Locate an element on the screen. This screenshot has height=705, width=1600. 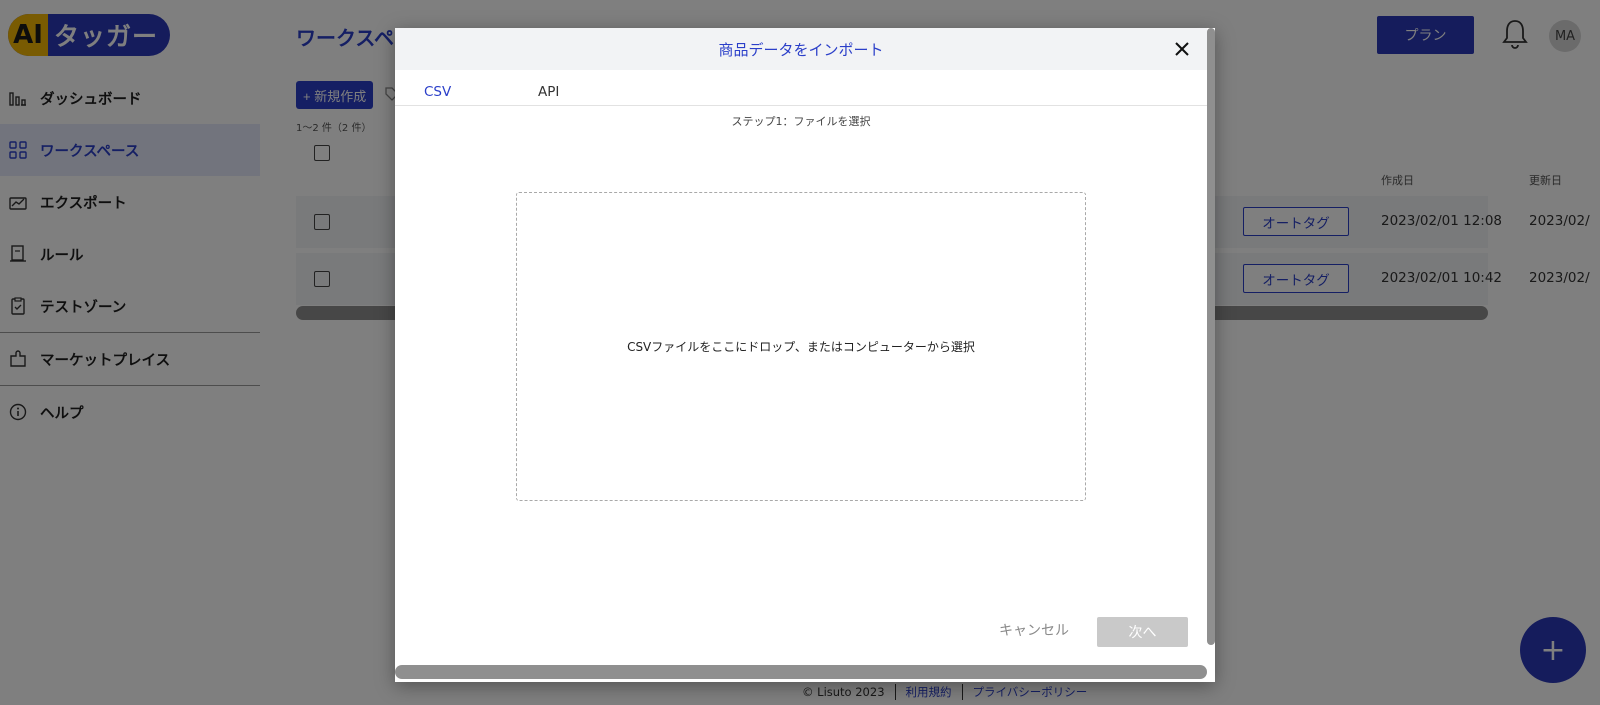
next-button: 次へ is located at coordinates (1142, 632).